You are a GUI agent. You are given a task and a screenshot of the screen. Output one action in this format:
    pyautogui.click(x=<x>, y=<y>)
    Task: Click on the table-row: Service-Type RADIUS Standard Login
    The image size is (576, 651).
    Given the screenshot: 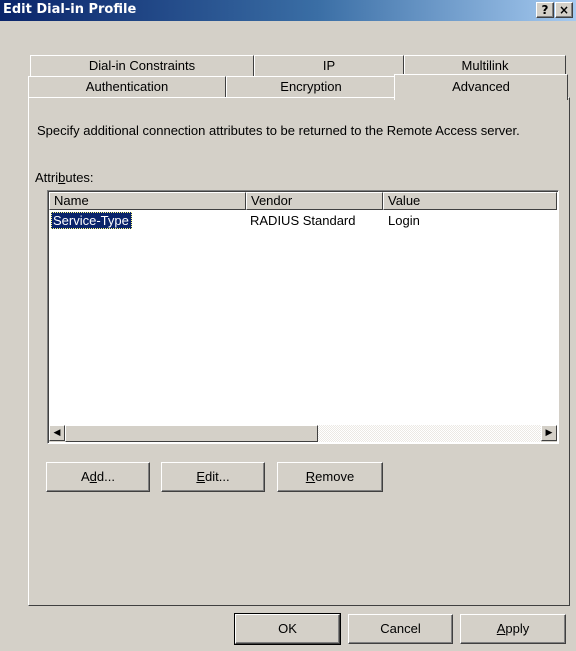 What is the action you would take?
    pyautogui.click(x=303, y=220)
    